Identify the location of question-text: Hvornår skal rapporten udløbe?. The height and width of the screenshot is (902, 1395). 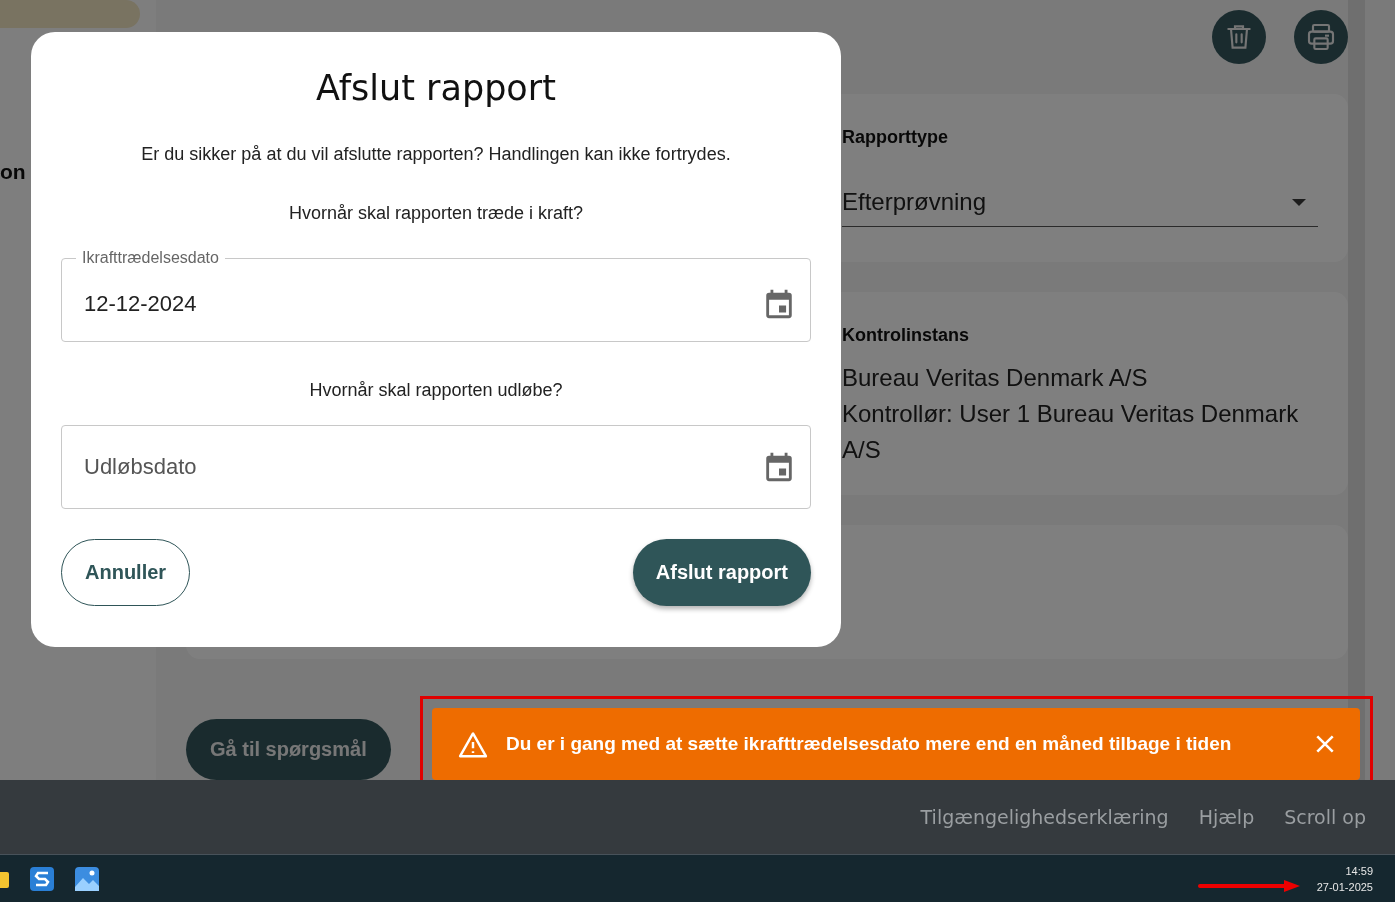
(436, 390).